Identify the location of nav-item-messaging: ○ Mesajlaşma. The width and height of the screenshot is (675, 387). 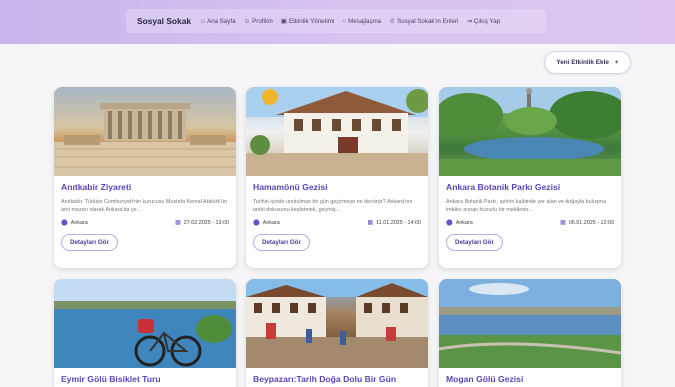
(361, 21).